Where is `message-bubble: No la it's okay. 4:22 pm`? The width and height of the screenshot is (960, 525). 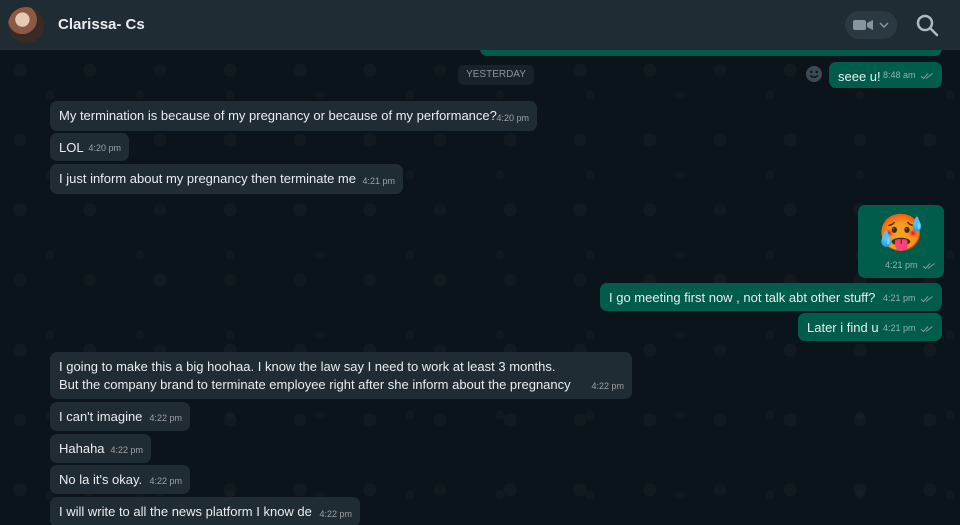 message-bubble: No la it's okay. 4:22 pm is located at coordinates (120, 479).